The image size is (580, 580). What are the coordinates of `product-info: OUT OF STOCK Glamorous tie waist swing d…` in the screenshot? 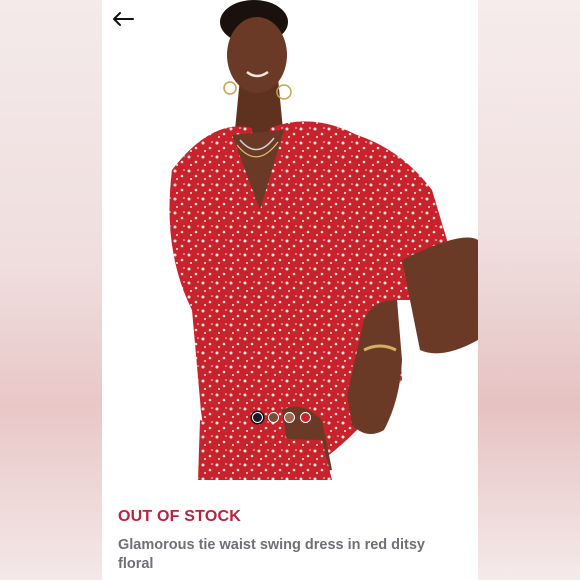 It's located at (290, 530).